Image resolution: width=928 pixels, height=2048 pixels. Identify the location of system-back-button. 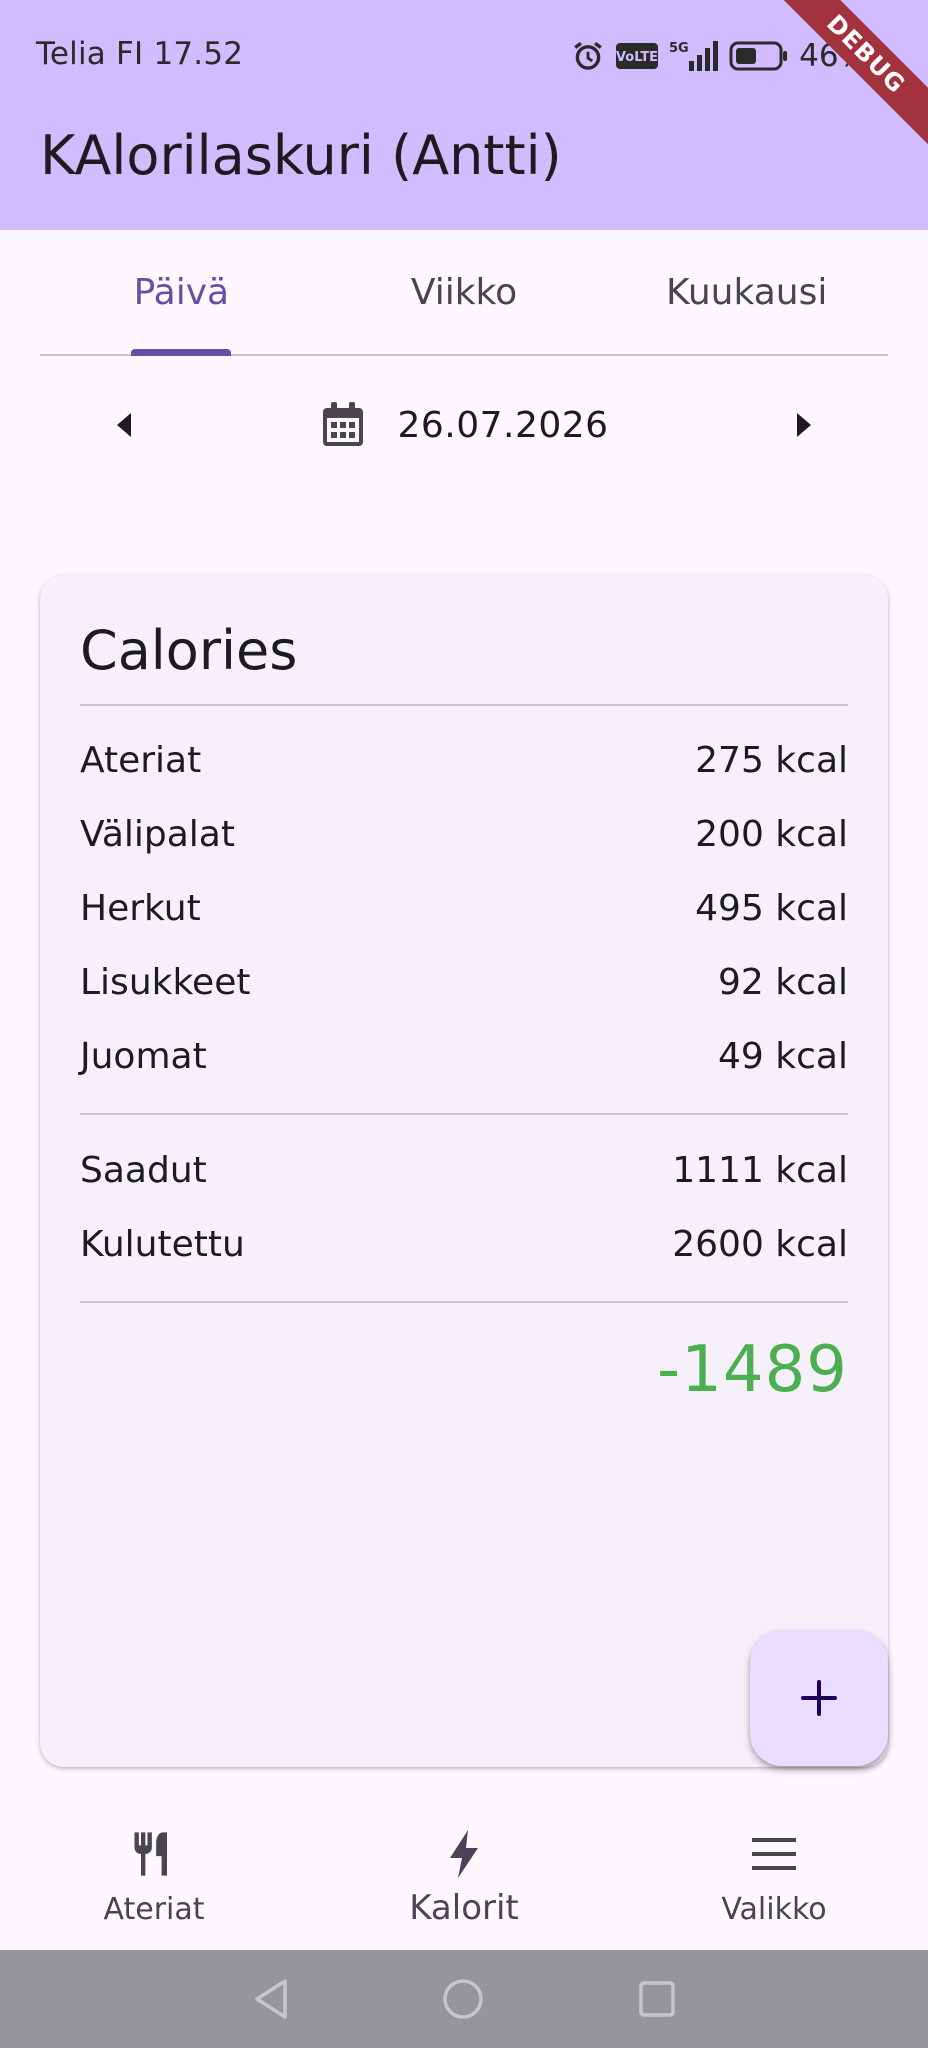
(271, 1999).